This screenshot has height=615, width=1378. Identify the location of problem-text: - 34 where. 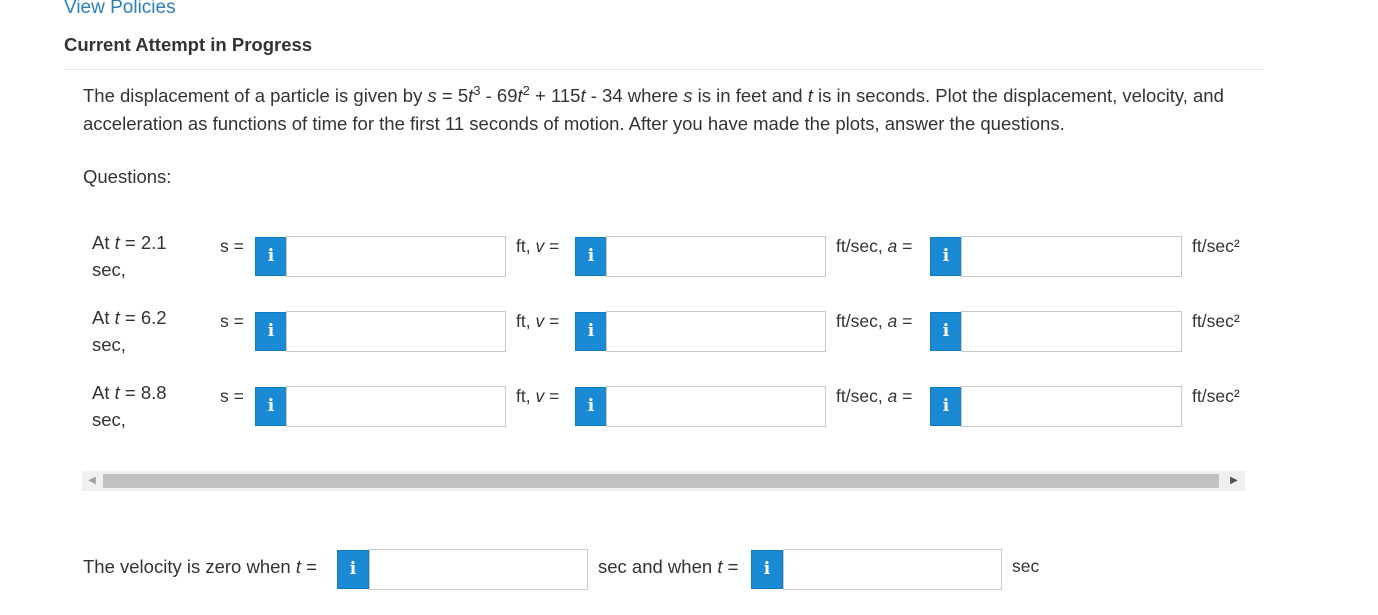
(634, 95).